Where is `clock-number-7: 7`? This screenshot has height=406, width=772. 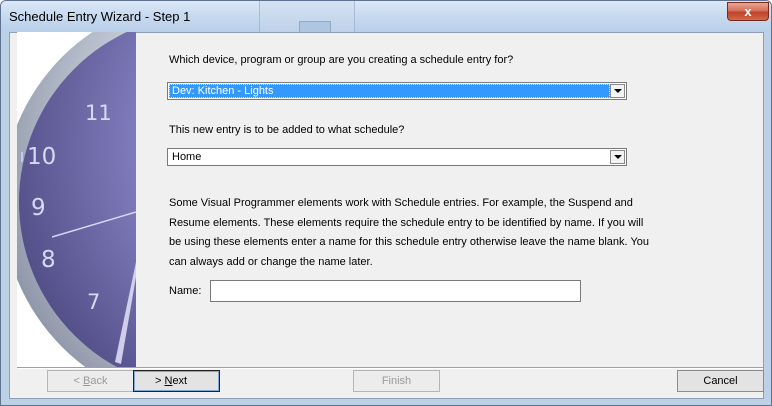 clock-number-7: 7 is located at coordinates (93, 302).